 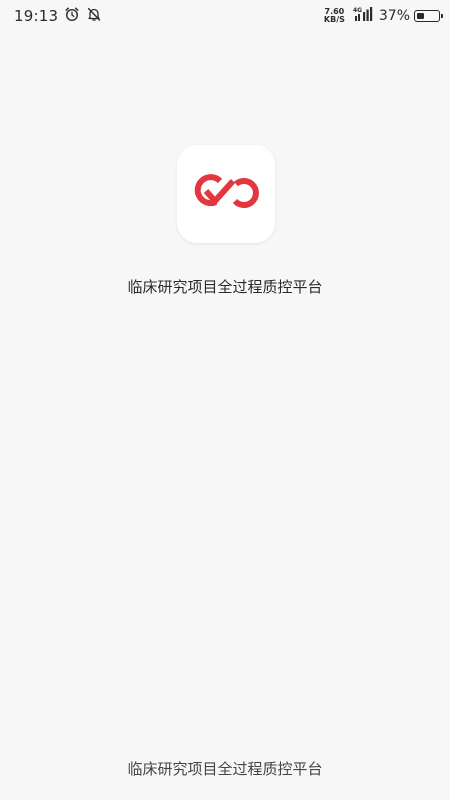 I want to click on app-title: 临床研究项目全过程质控平台, so click(x=225, y=287).